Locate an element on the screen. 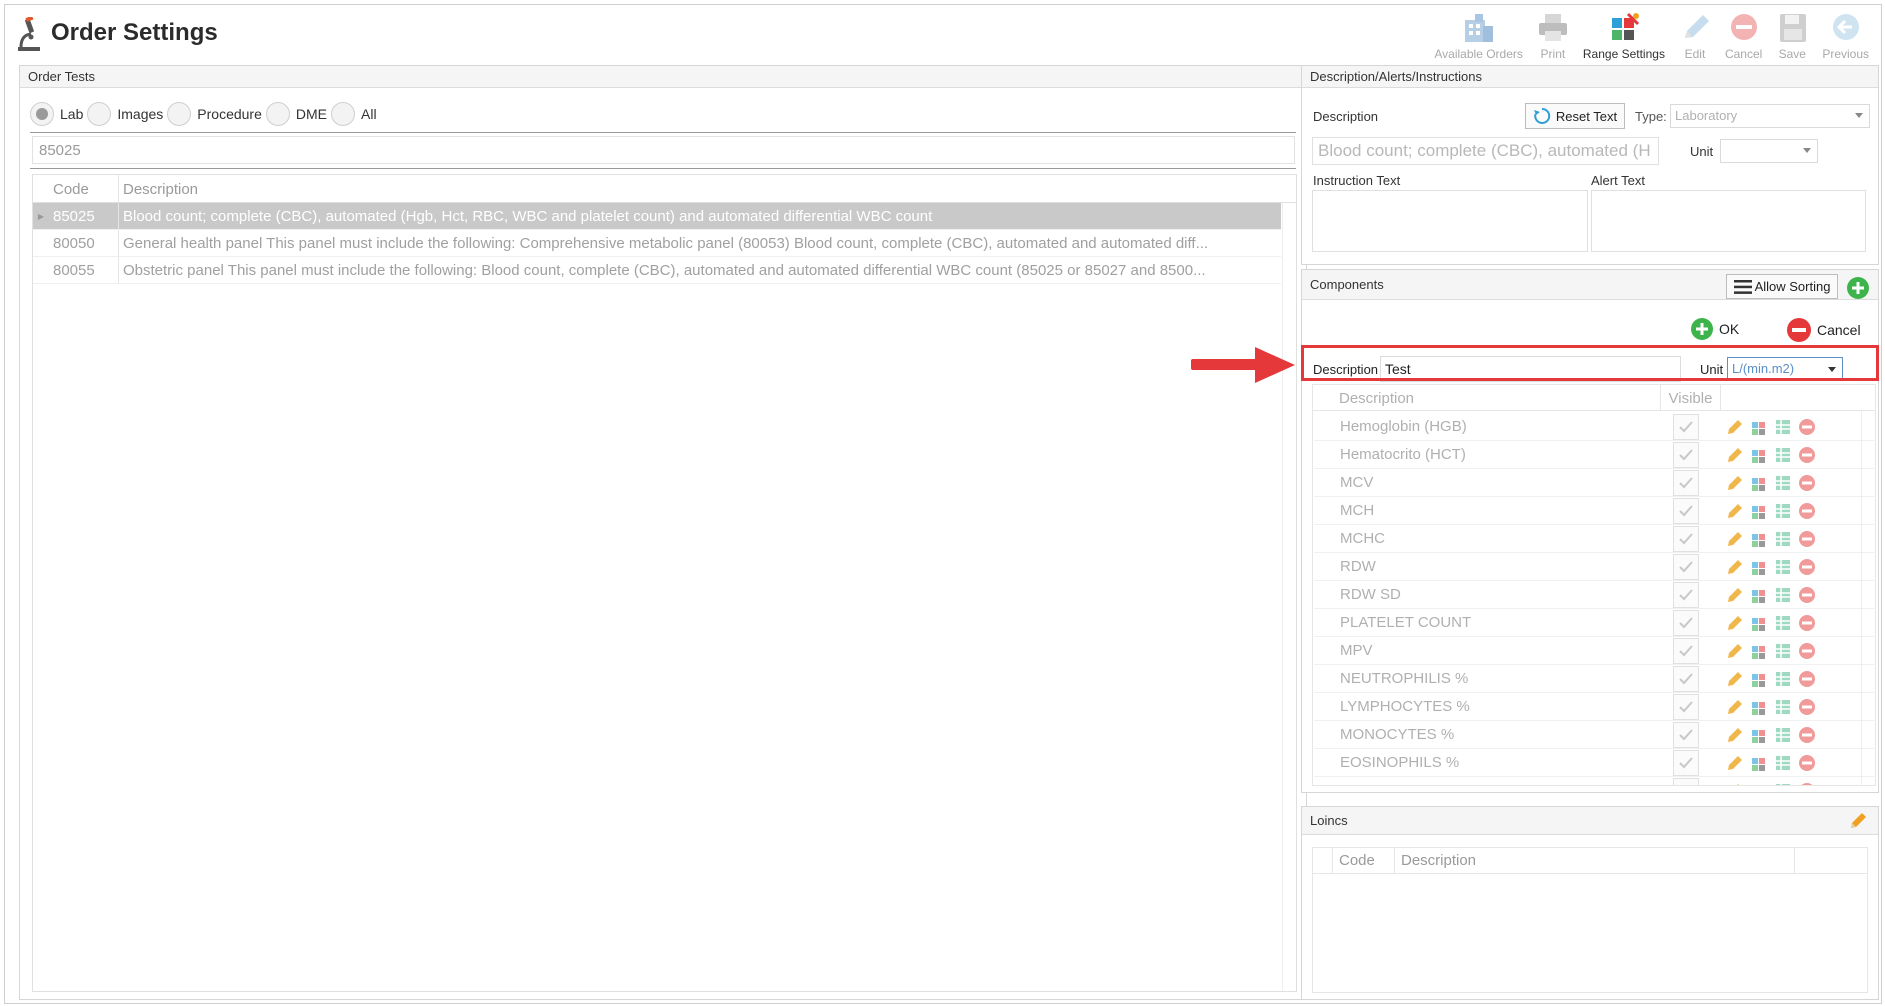  unit-select is located at coordinates (1769, 151).